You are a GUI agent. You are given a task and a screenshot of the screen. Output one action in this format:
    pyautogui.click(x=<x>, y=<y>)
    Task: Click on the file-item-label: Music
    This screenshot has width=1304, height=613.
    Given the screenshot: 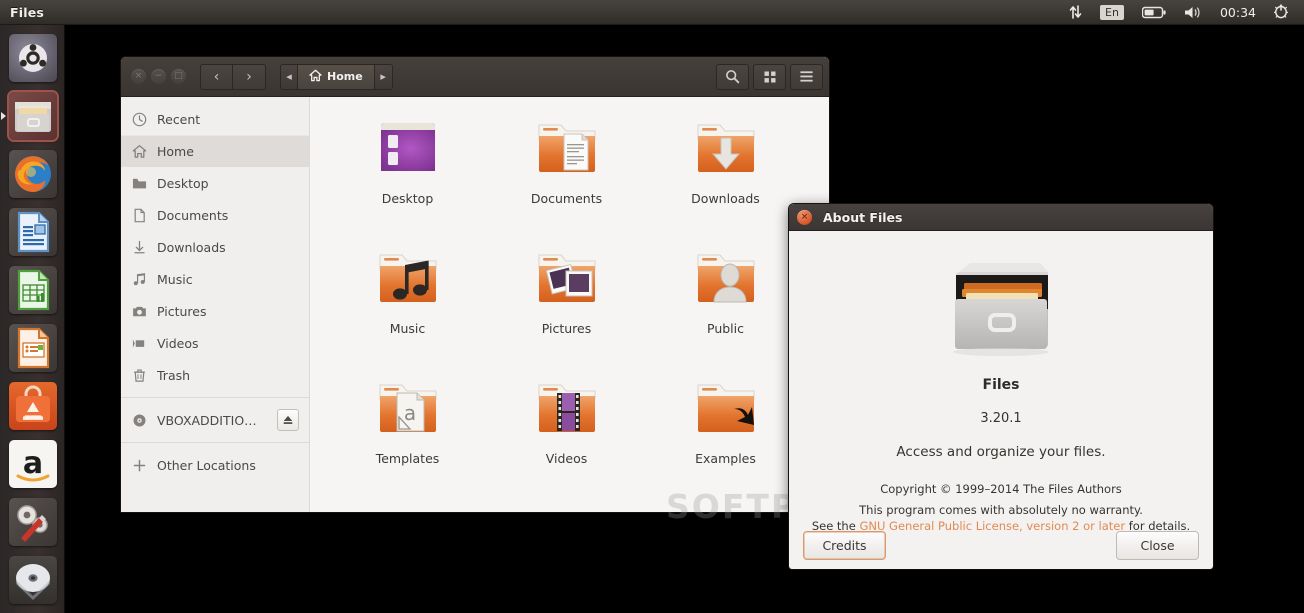 What is the action you would take?
    pyautogui.click(x=407, y=328)
    